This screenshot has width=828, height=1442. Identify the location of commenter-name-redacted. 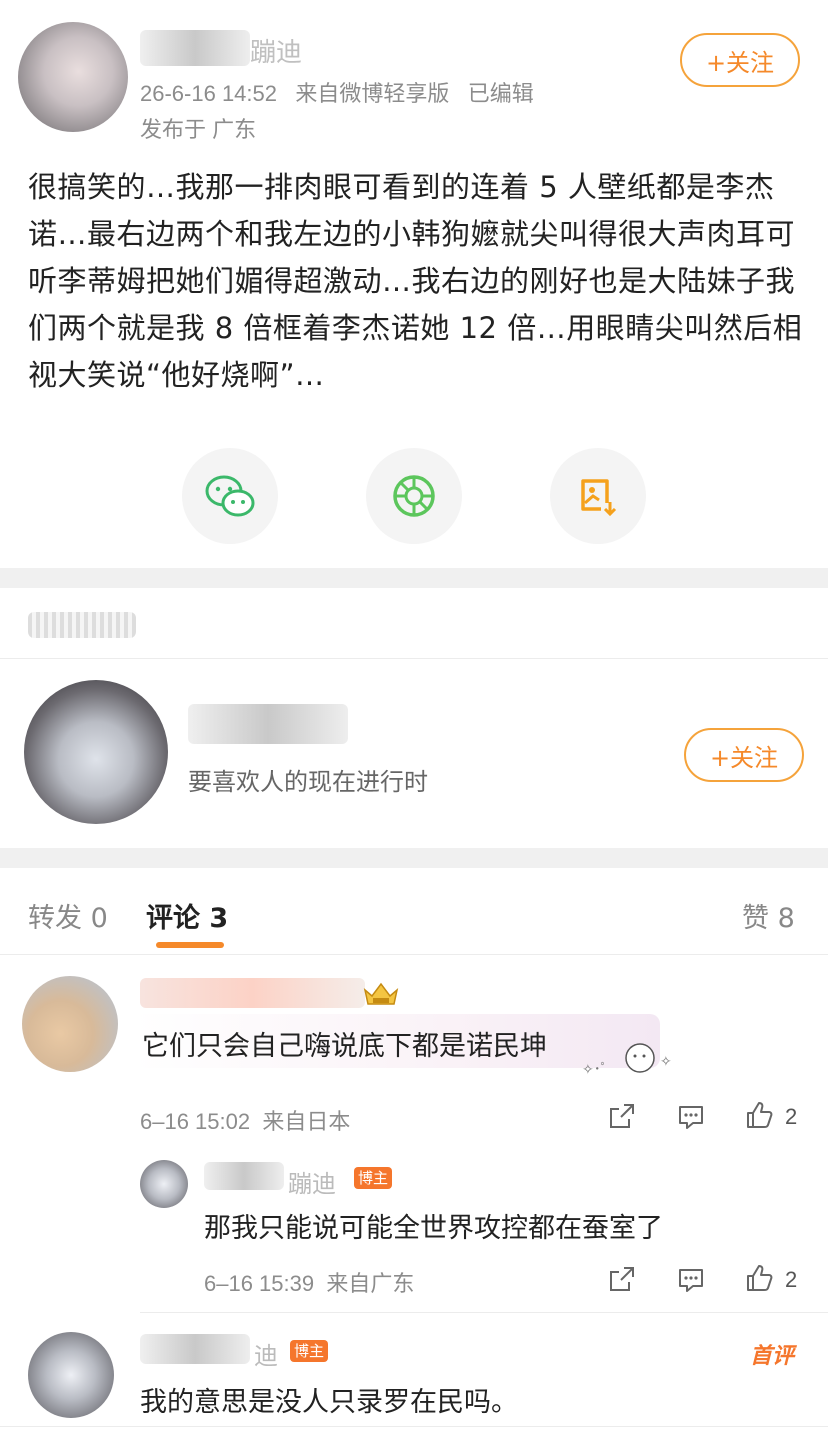
(252, 993).